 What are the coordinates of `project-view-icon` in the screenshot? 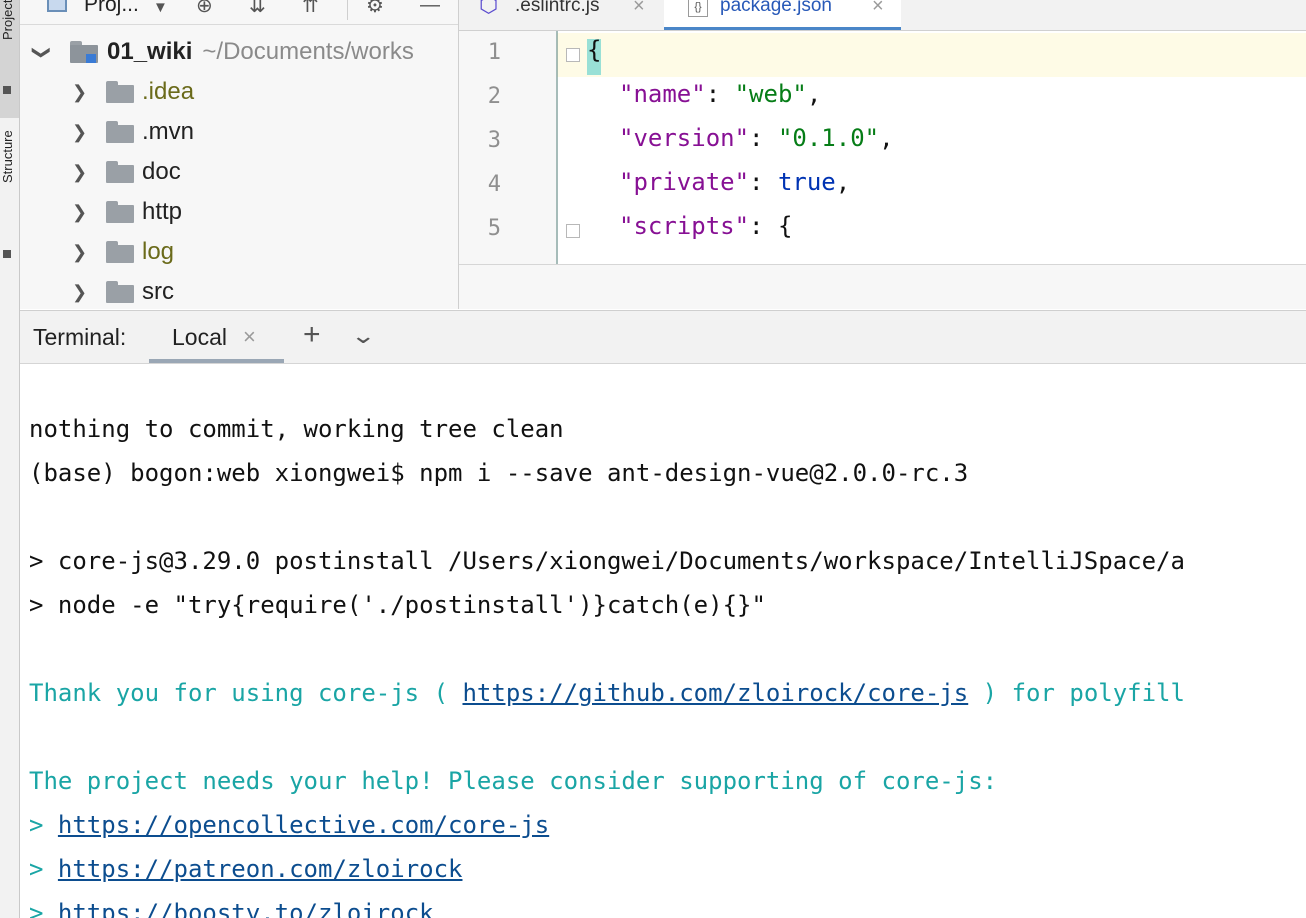 It's located at (57, 6).